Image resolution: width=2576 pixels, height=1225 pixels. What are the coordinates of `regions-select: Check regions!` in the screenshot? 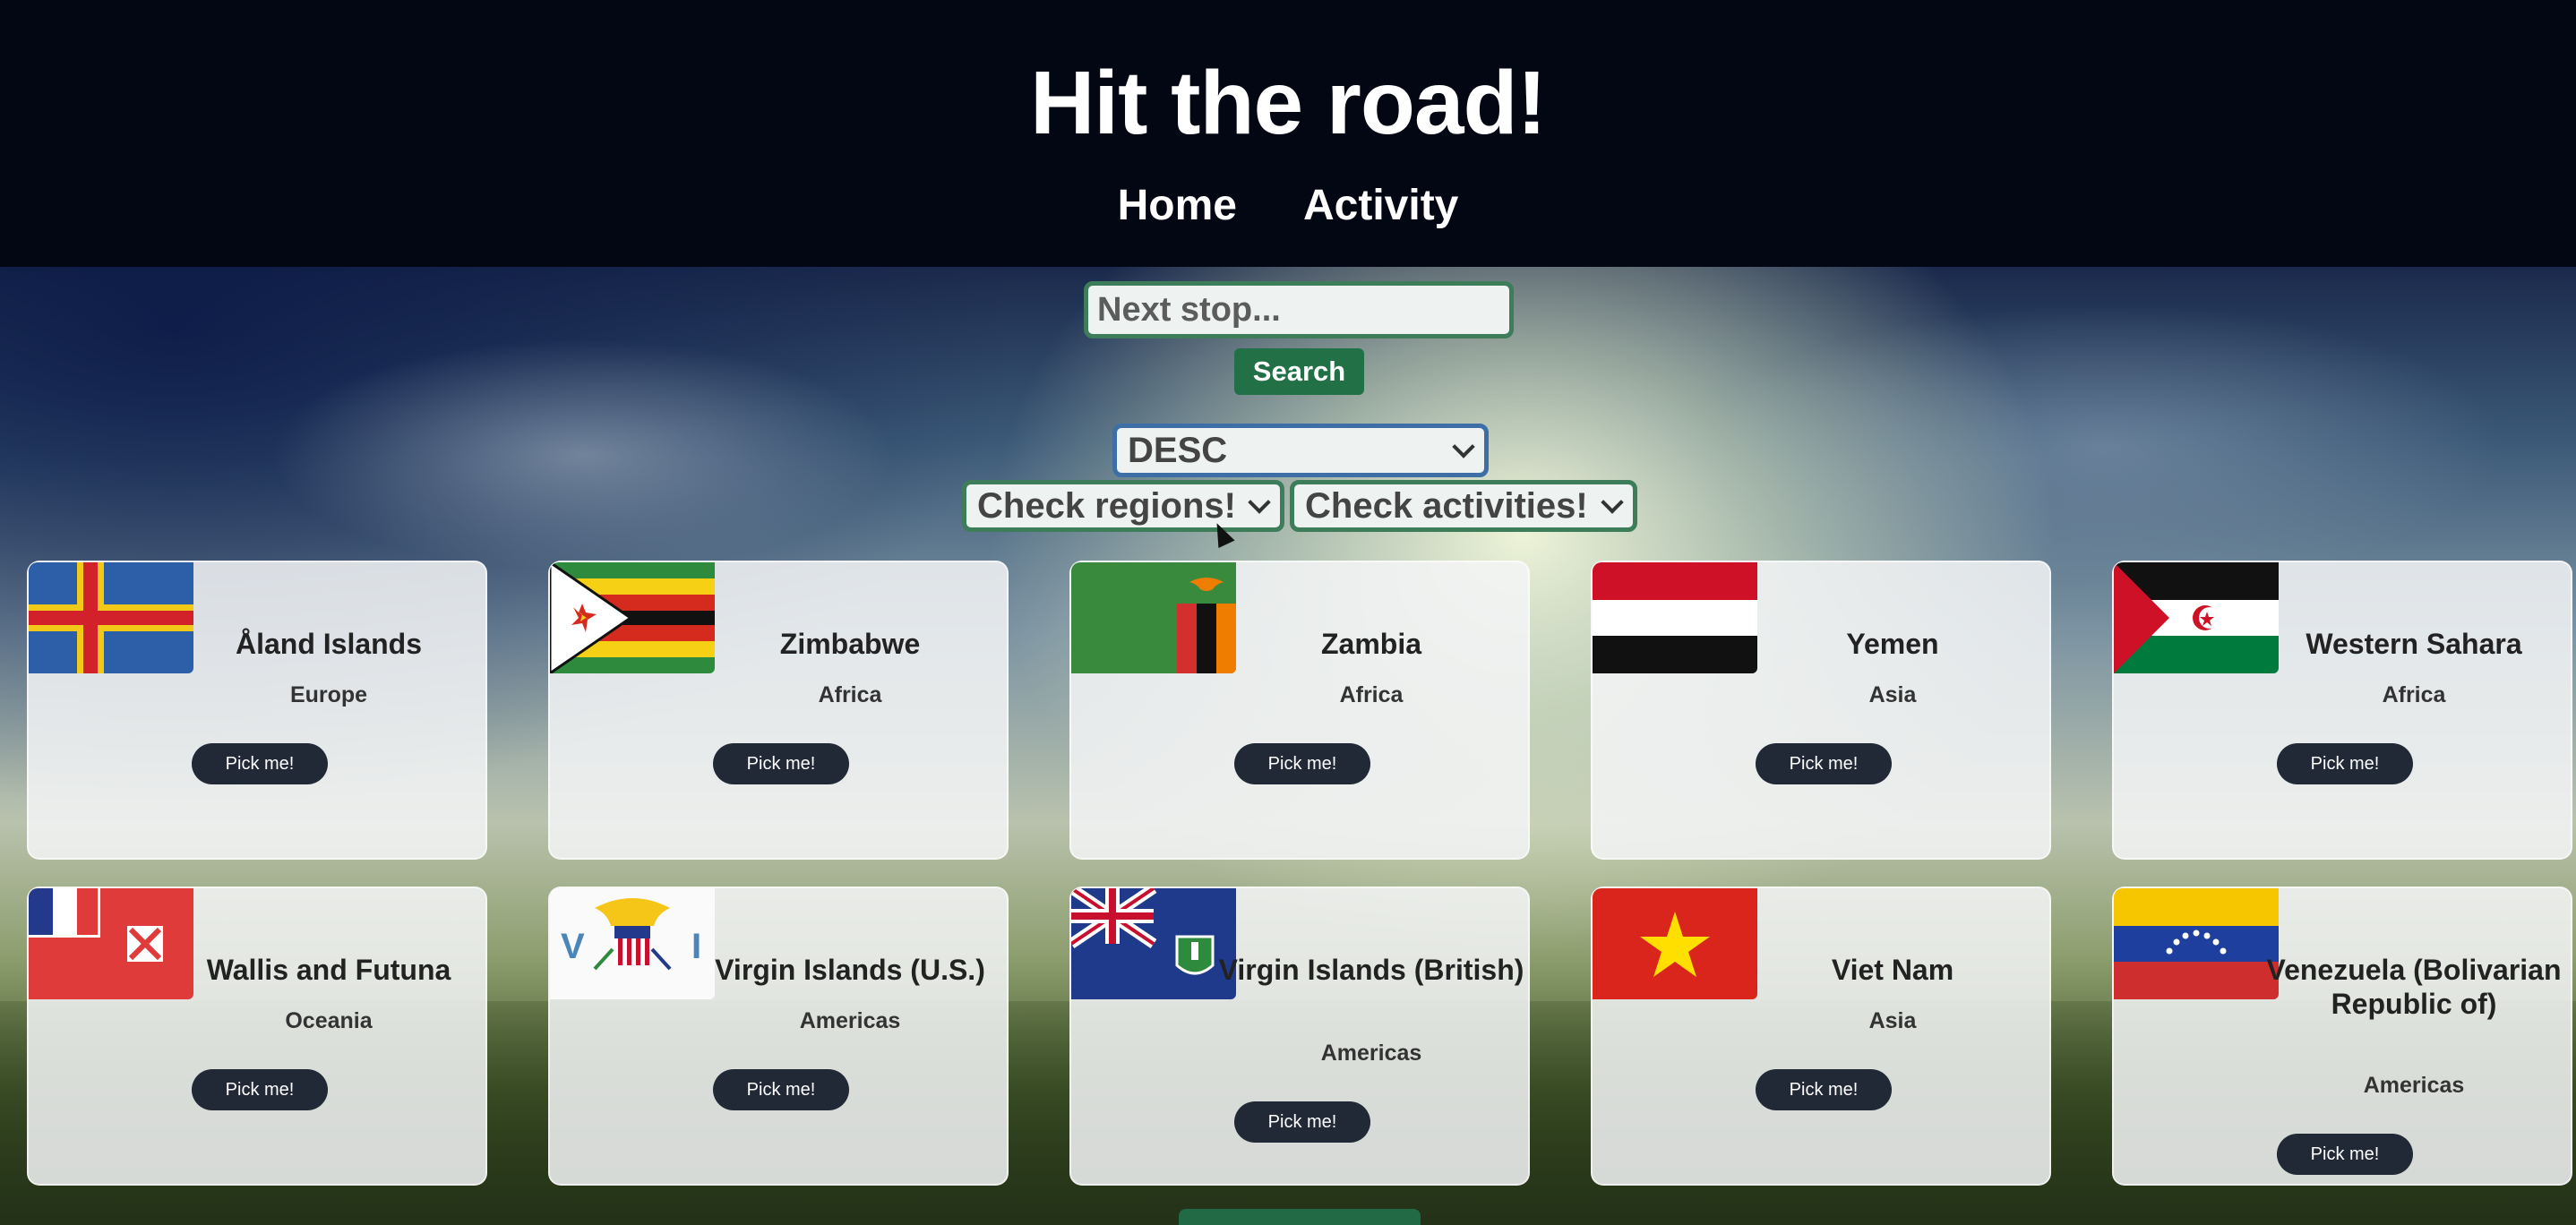 It's located at (1123, 506).